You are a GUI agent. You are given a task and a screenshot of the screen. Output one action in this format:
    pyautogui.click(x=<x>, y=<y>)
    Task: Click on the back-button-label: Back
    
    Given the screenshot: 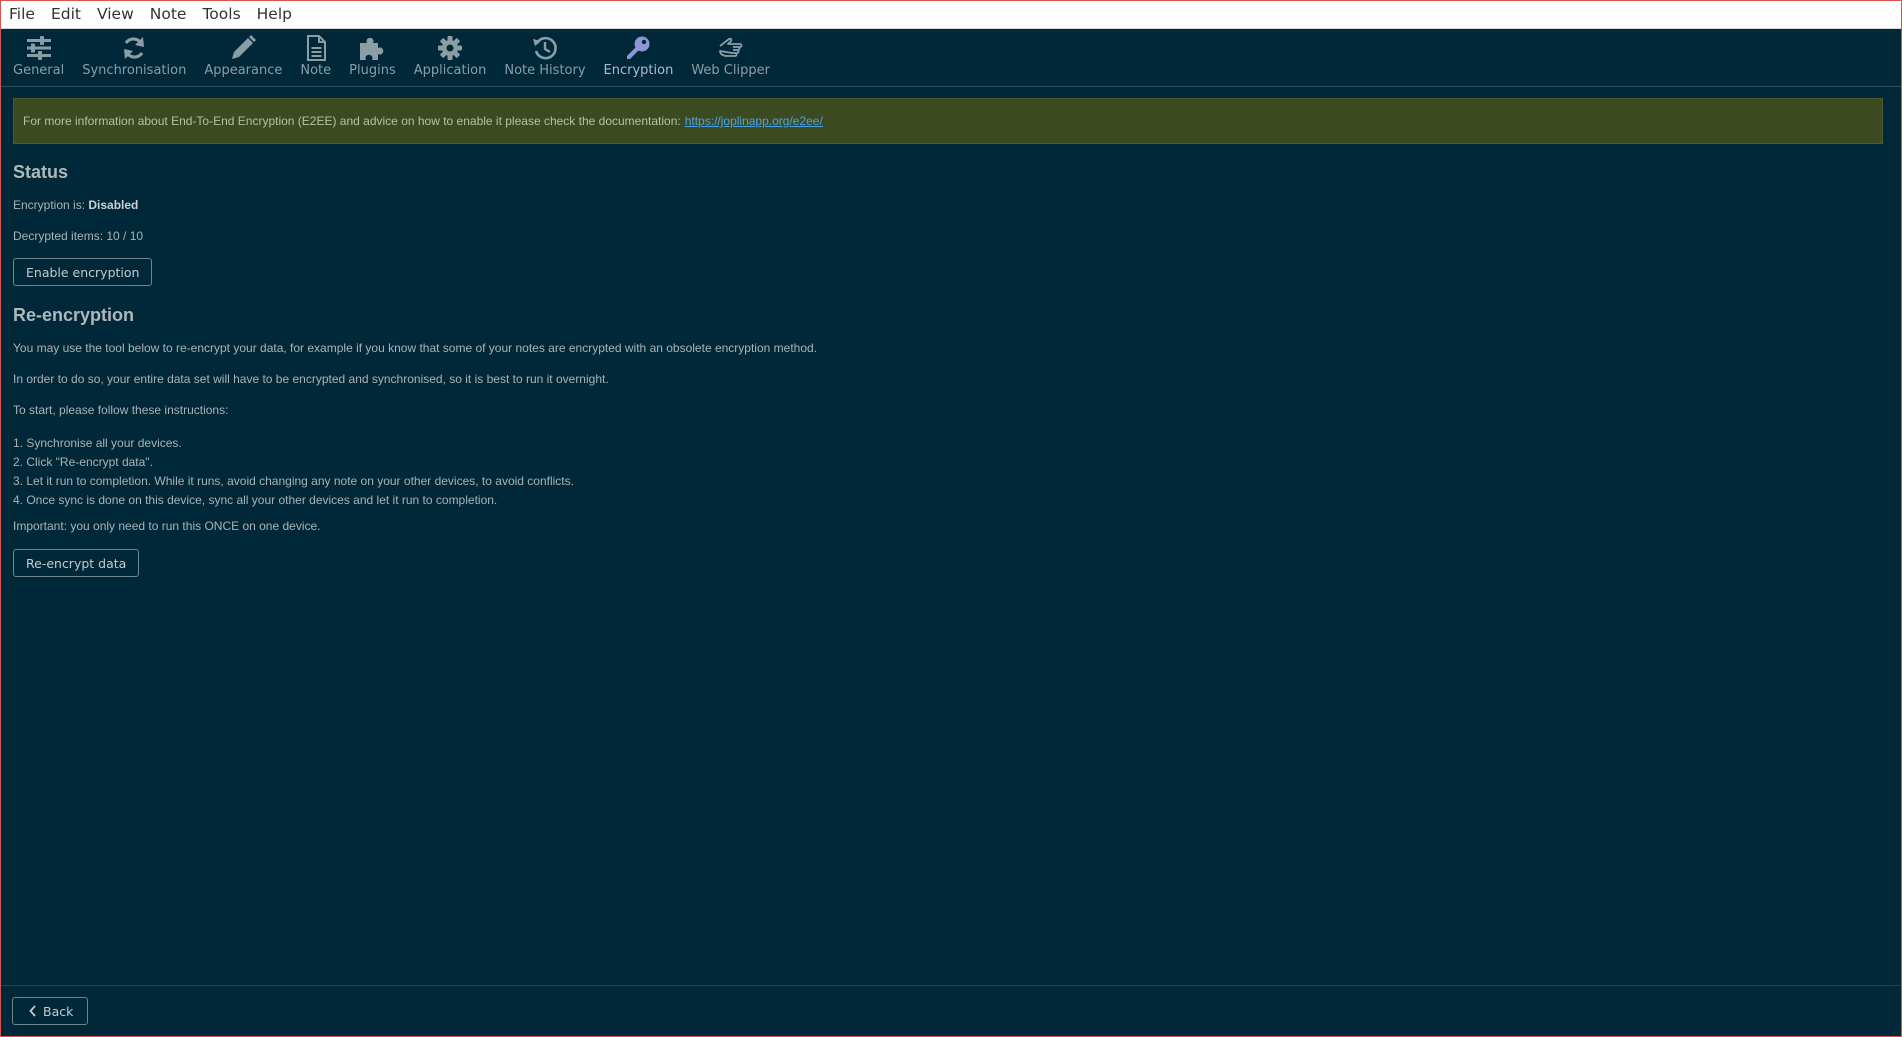 What is the action you would take?
    pyautogui.click(x=58, y=1011)
    